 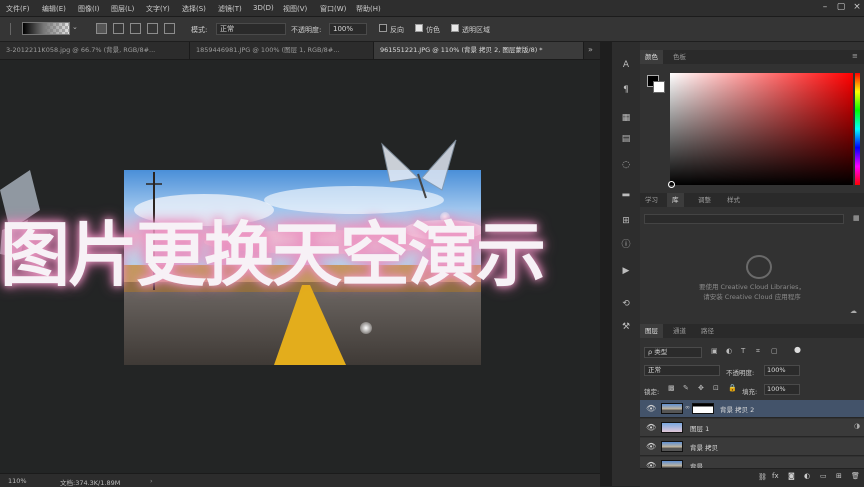 What do you see at coordinates (626, 90) in the screenshot?
I see `paragraph-icon: ¶` at bounding box center [626, 90].